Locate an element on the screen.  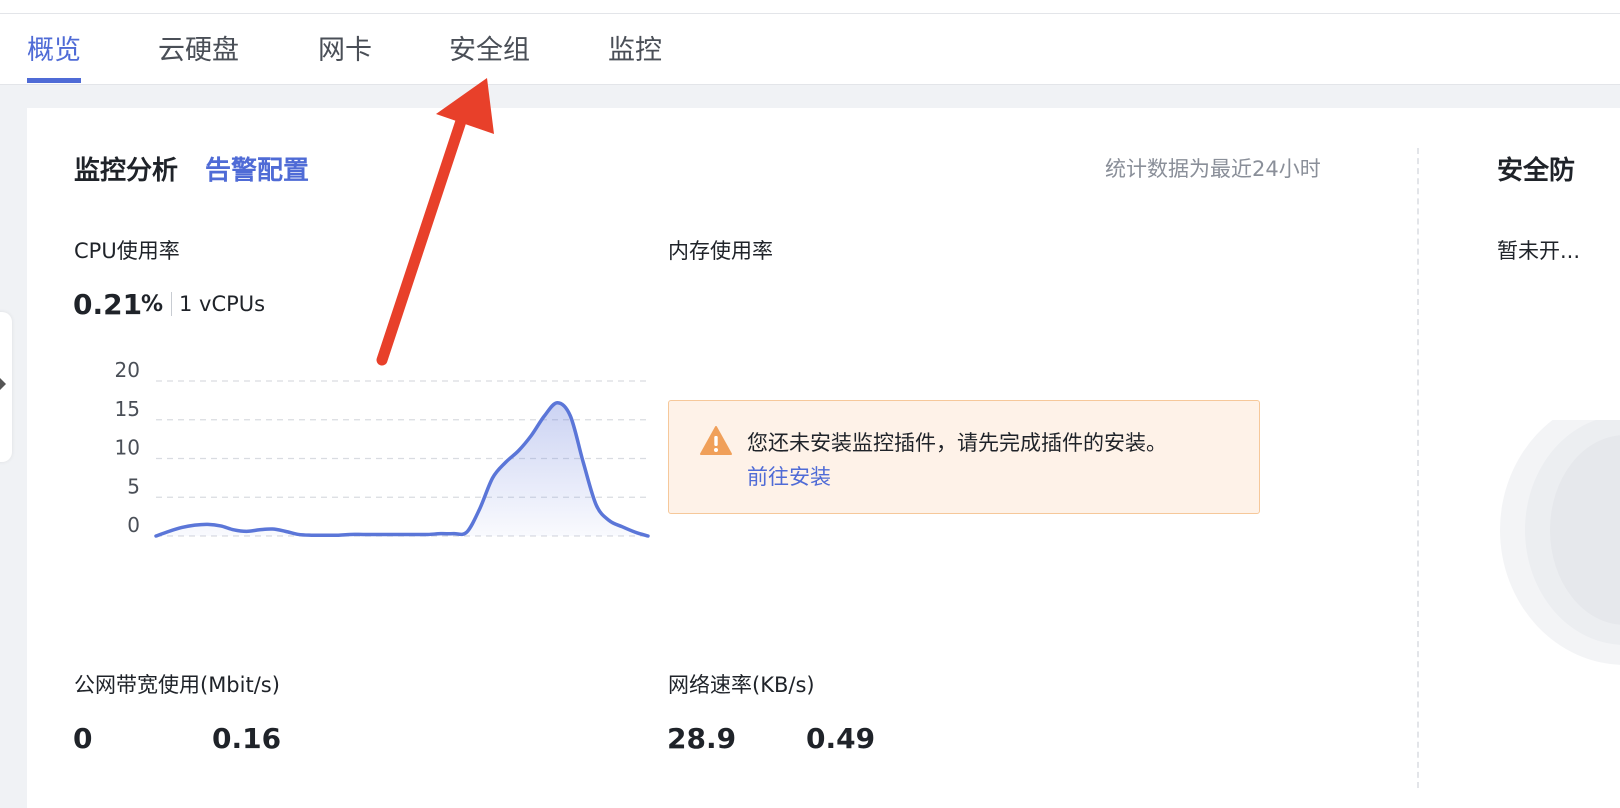
tab-bar: 概览 云硬盘 网卡 安全组 监控 is located at coordinates (810, 49).